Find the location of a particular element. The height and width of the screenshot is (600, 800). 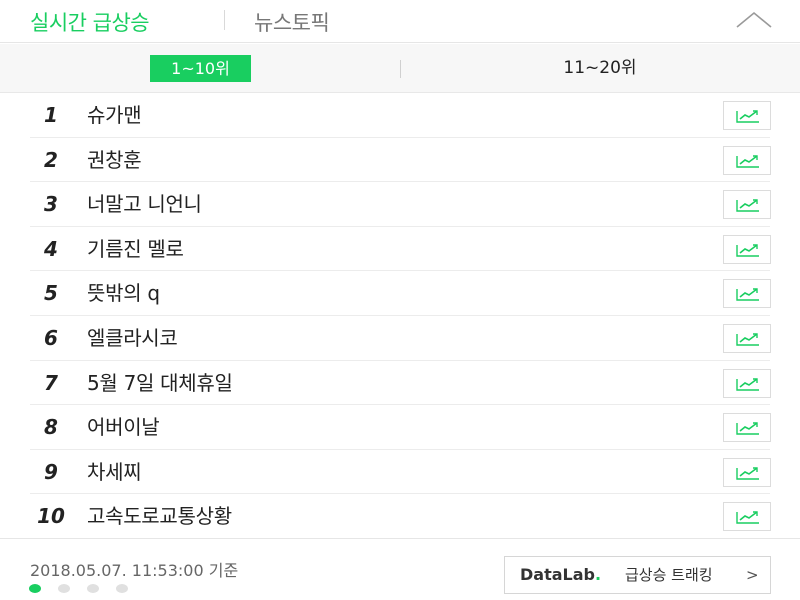

header: 실시간 급상승 뉴스토픽 is located at coordinates (400, 21).